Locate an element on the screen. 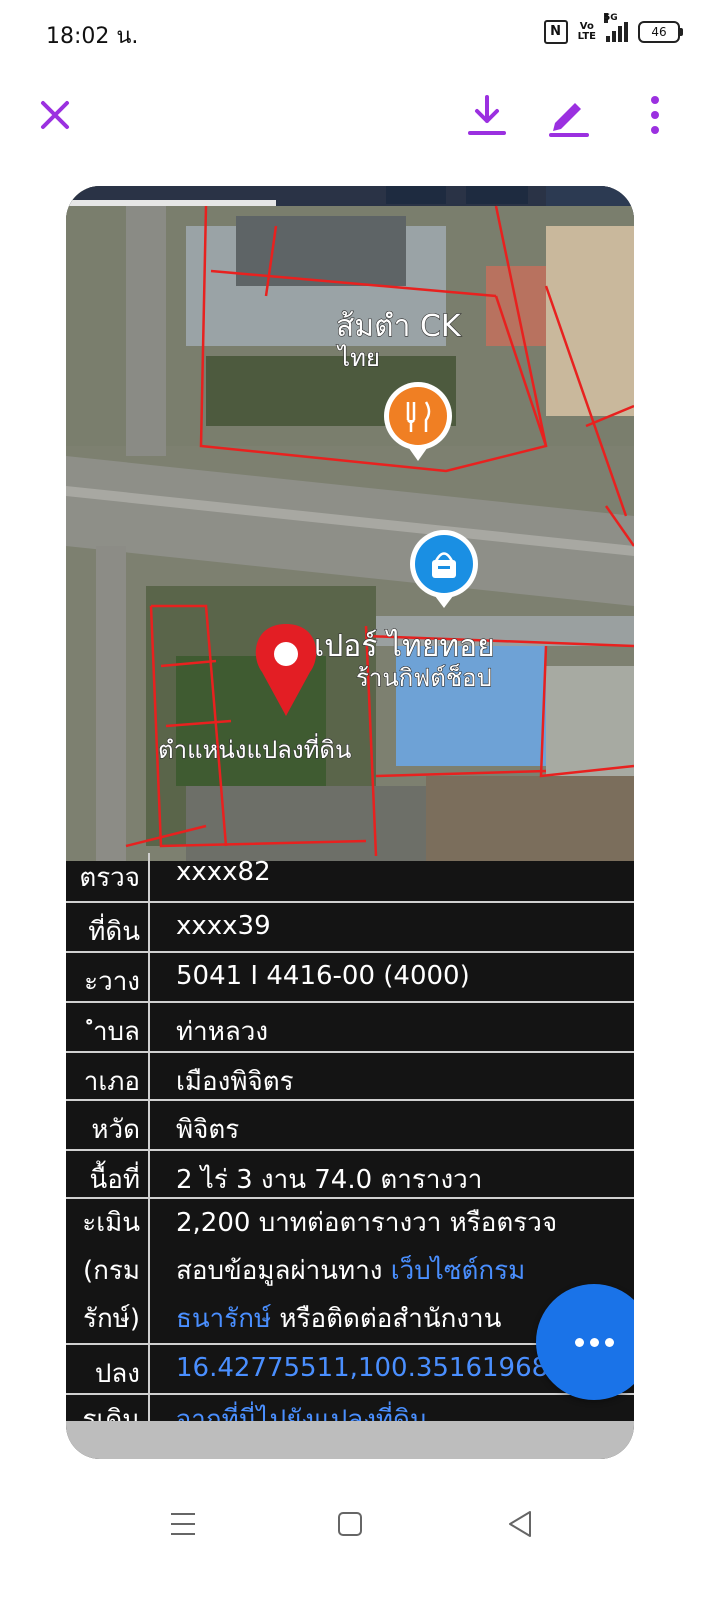  menu-lines-icon is located at coordinates (183, 1524).